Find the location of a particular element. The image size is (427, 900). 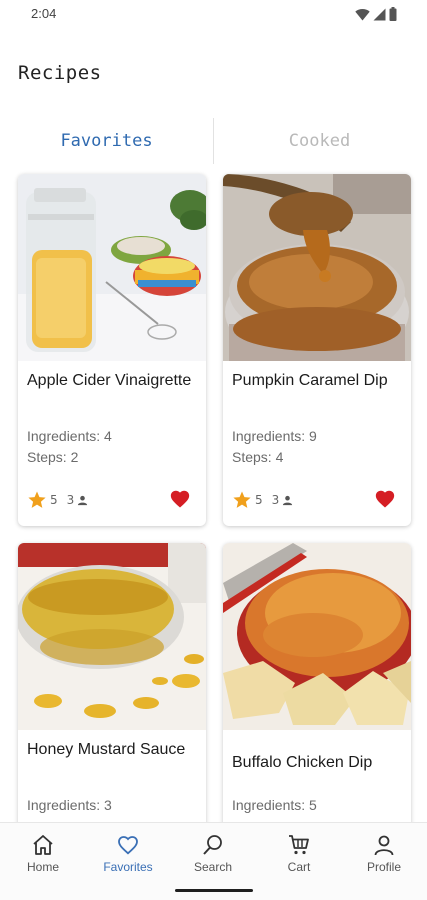

tab-bar: Favorites Cooked is located at coordinates (213, 141).